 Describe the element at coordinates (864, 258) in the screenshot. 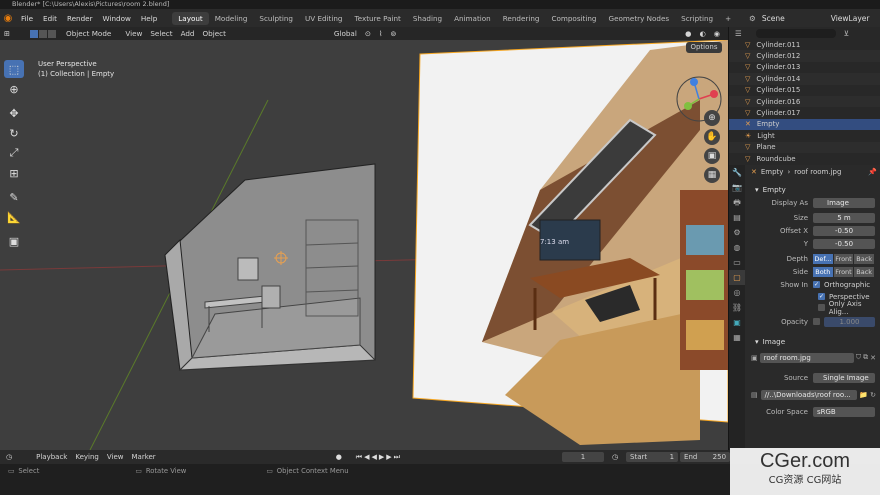

I see `depth-back-button: Back` at that location.